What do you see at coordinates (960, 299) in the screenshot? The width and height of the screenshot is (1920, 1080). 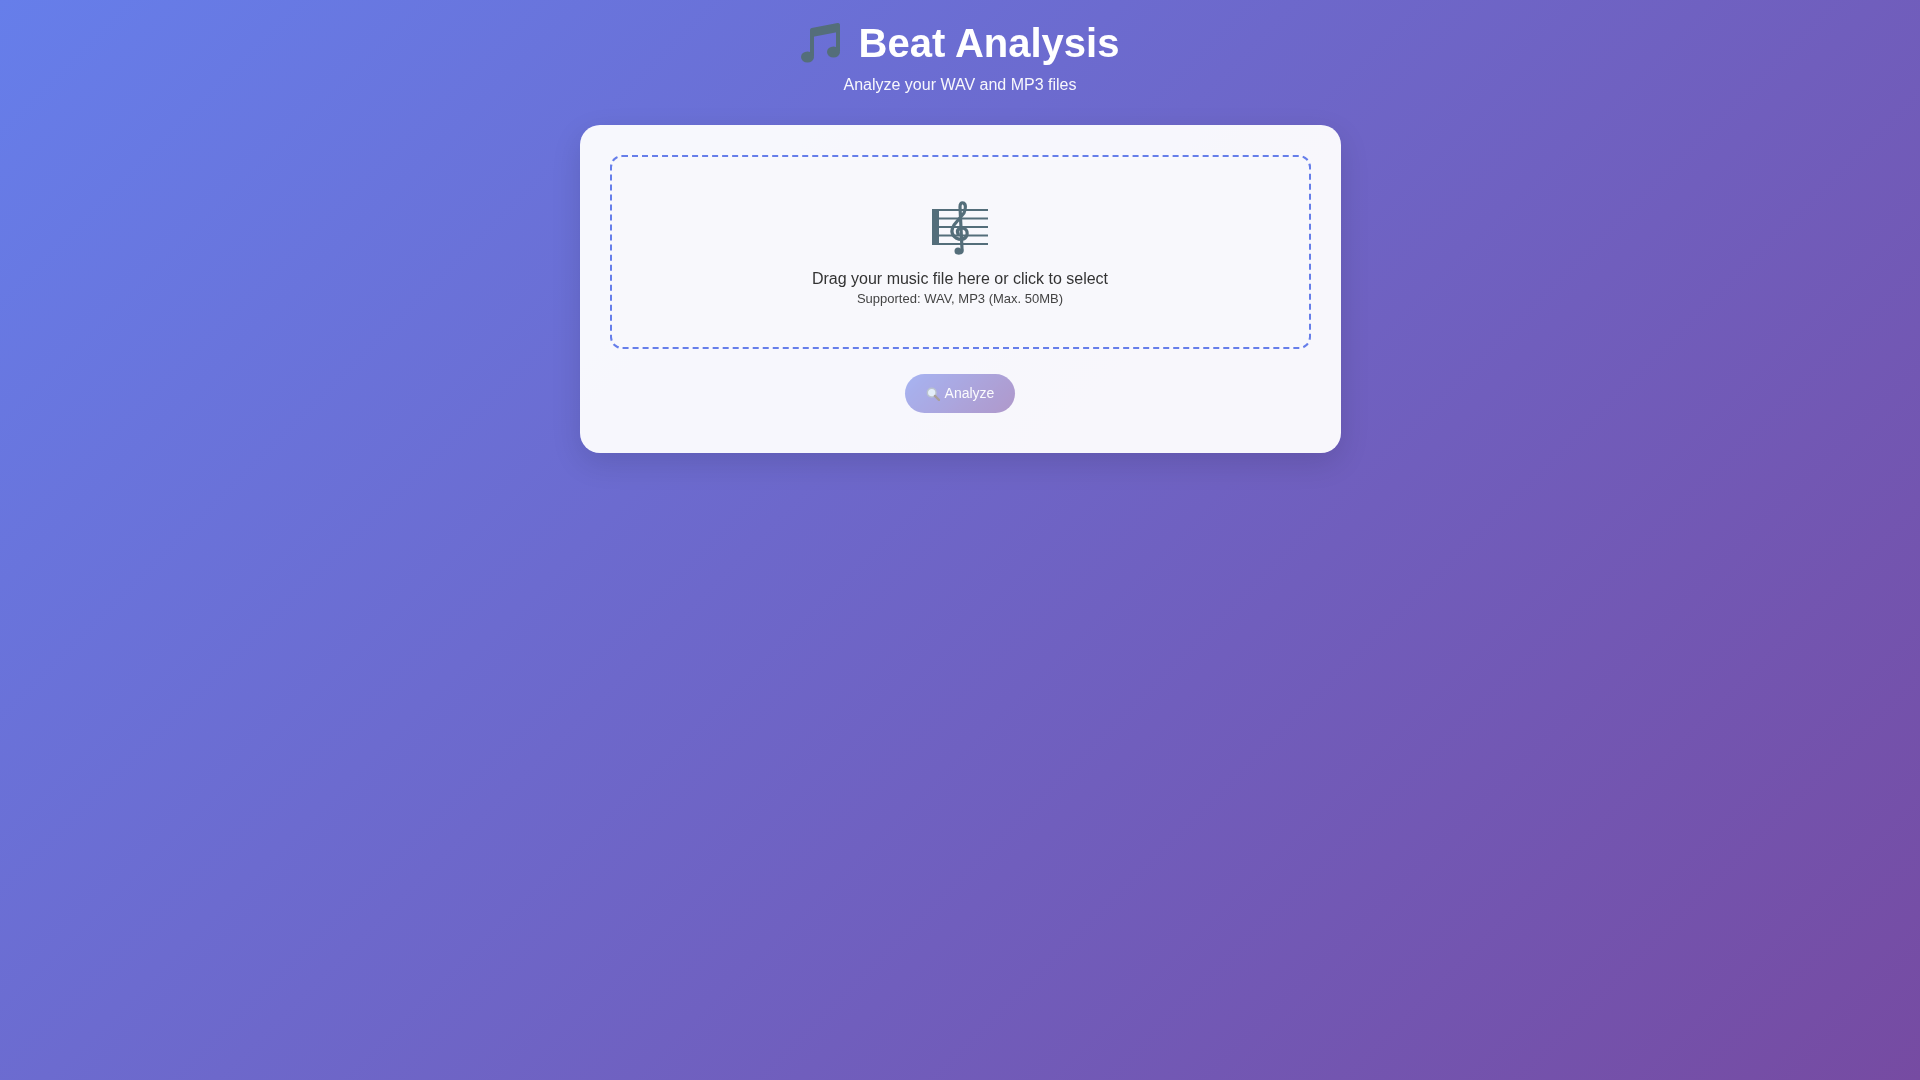 I see `supported-formats-text: Supported: WAV, MP3 (Max. 50MB)` at bounding box center [960, 299].